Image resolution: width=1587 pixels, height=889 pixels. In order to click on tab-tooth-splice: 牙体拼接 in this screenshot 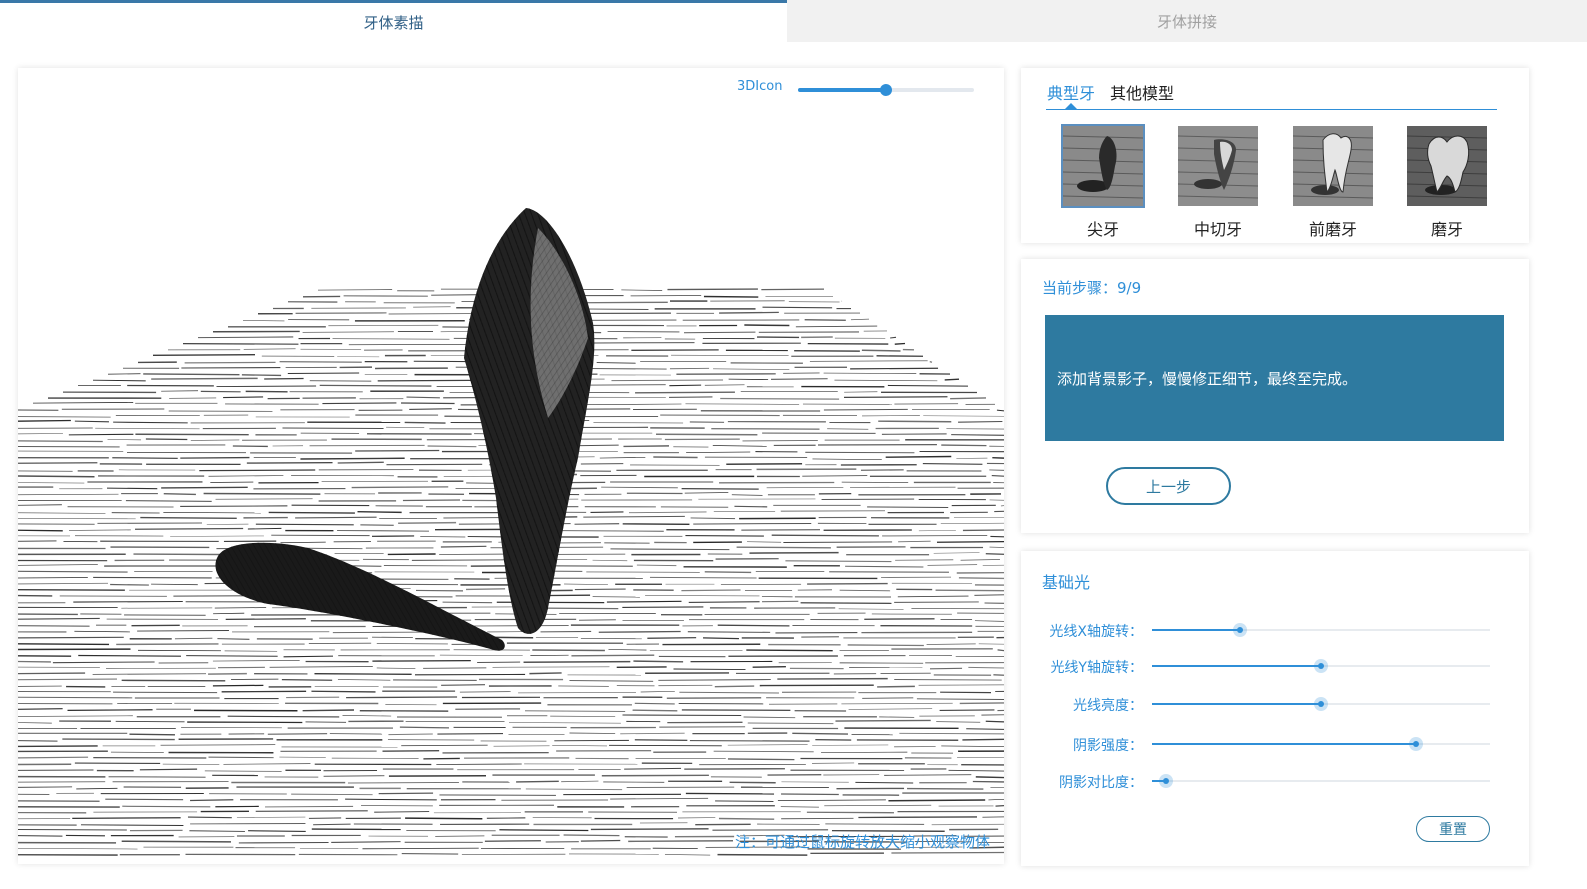, I will do `click(1187, 21)`.